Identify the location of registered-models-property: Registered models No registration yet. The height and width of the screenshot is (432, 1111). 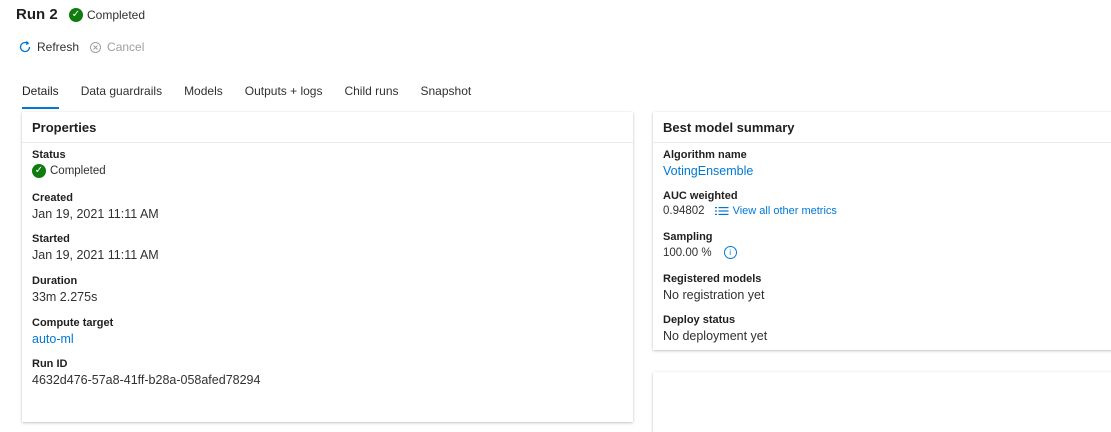
(713, 287).